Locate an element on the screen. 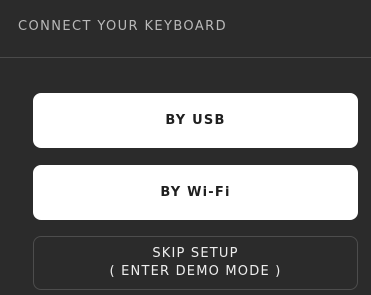  connect-by-usb-label: BY USB is located at coordinates (195, 120).